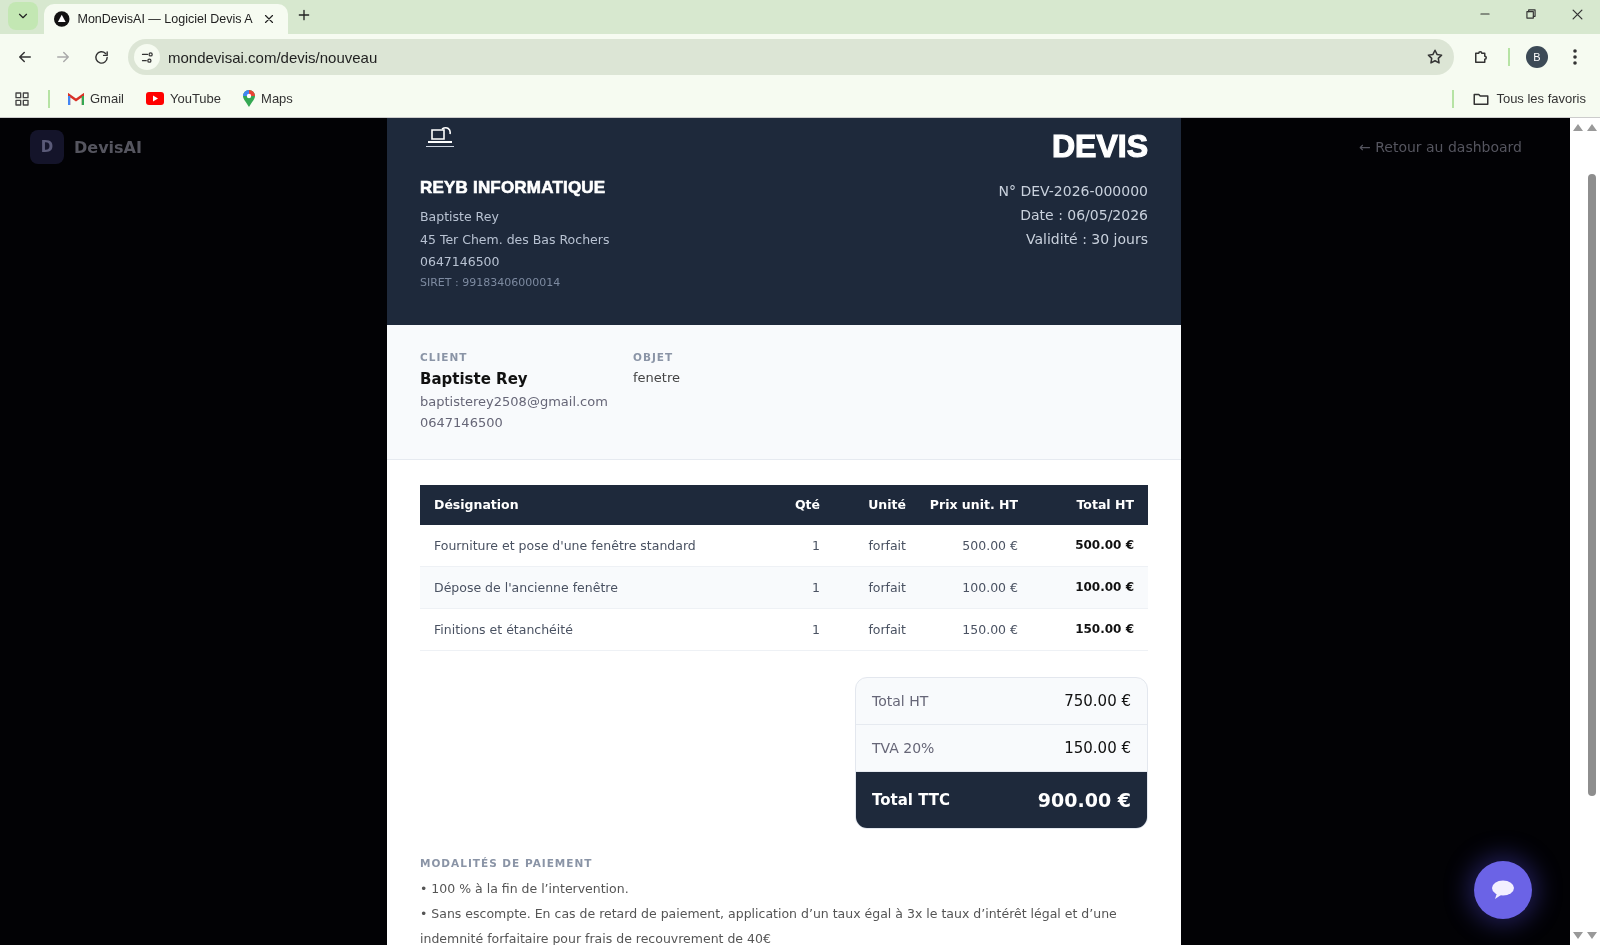 This screenshot has height=945, width=1600. I want to click on profile-button: B, so click(1537, 57).